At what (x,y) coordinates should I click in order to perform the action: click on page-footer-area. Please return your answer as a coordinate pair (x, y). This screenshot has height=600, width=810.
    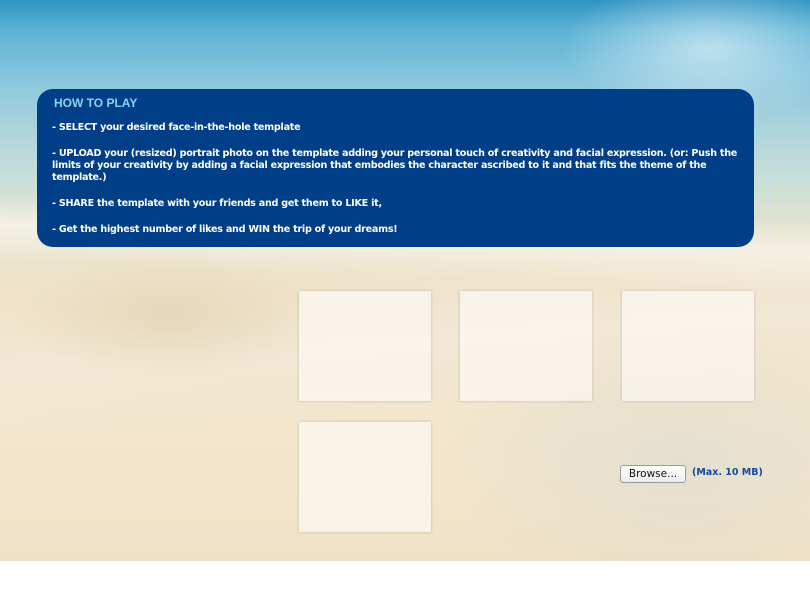
    Looking at the image, I should click on (405, 580).